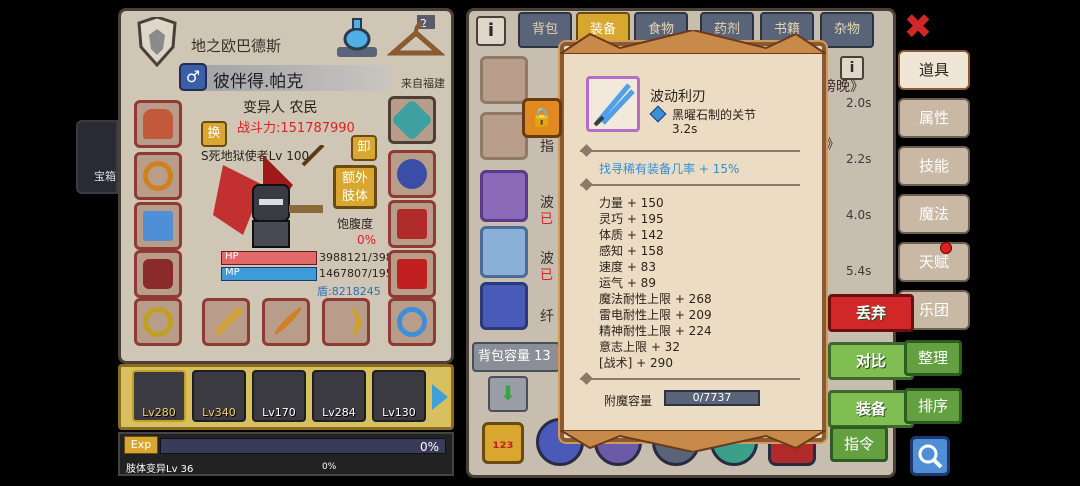  Describe the element at coordinates (258, 82) in the screenshot. I see `character-name: 彼伴得.帕克` at that location.